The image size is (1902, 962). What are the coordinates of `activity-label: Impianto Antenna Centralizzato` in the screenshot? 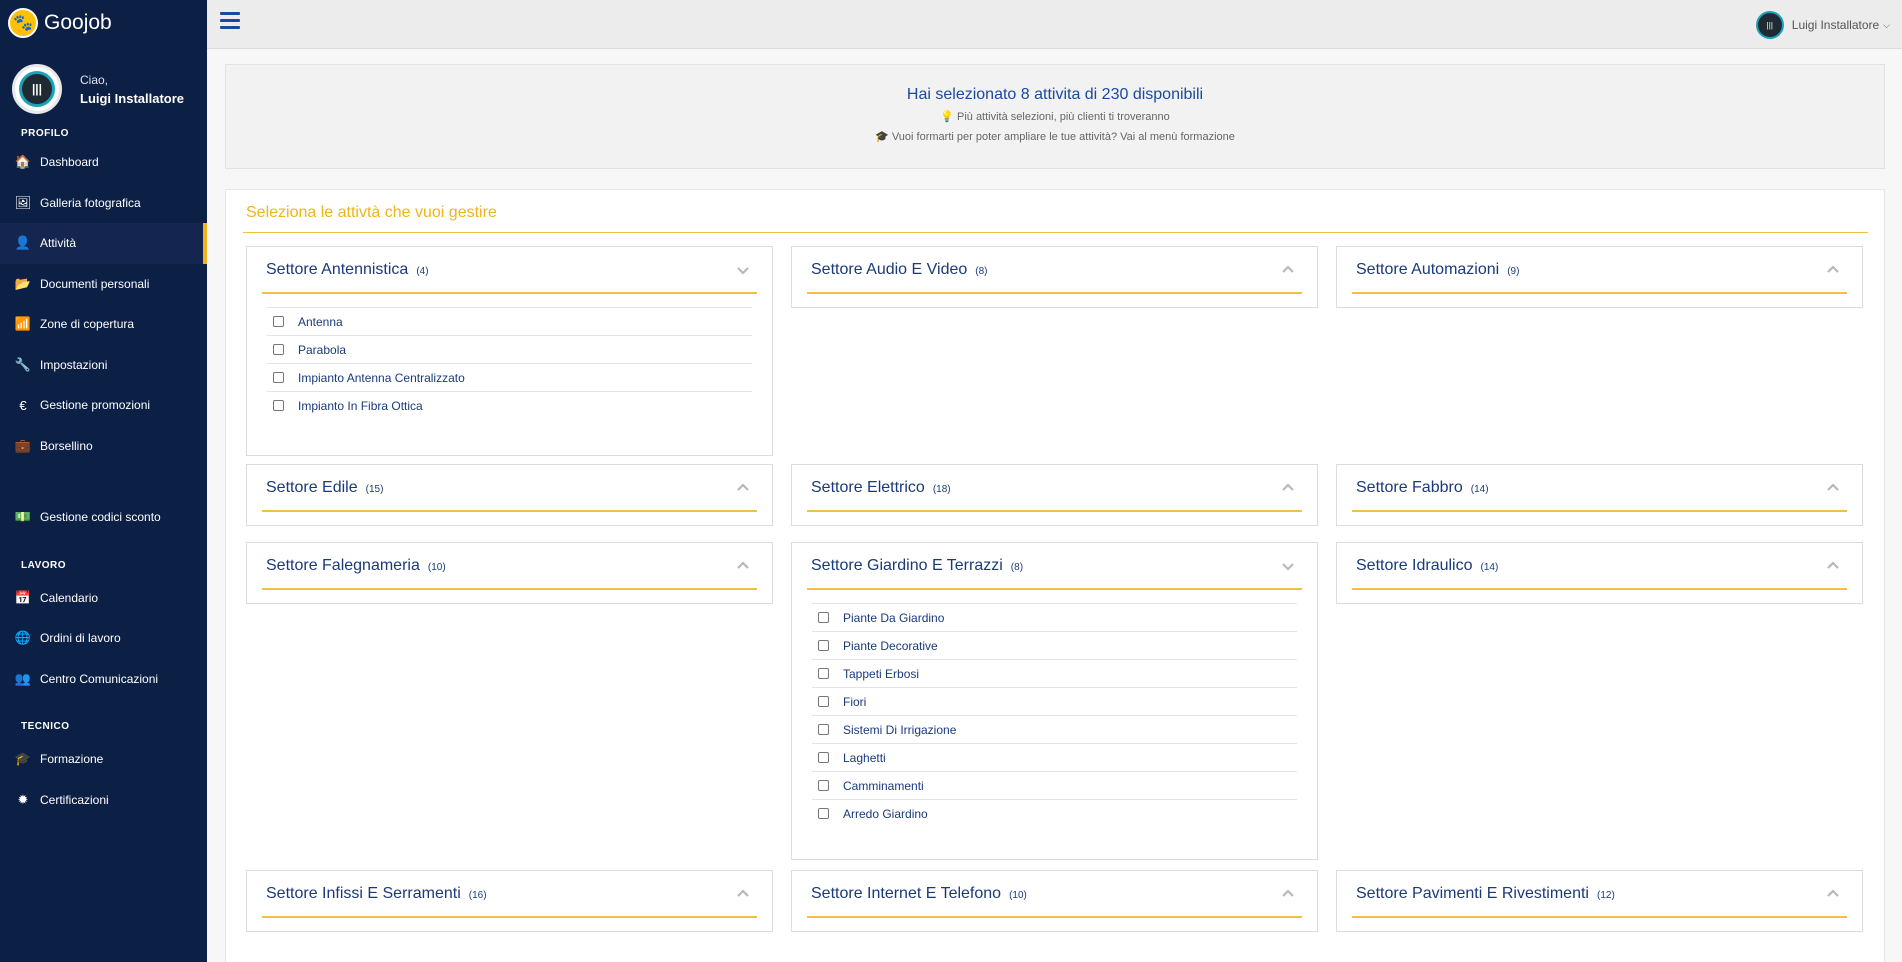 It's located at (381, 378).